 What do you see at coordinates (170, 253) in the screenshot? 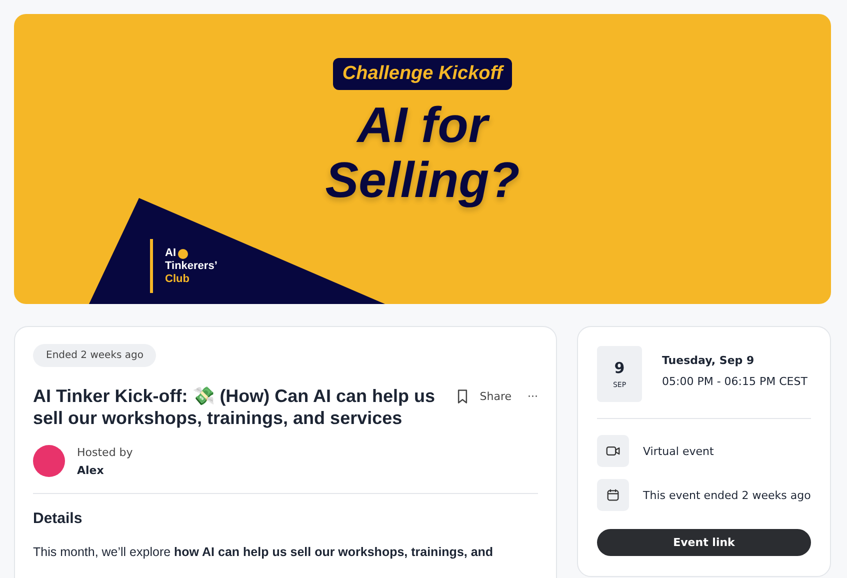
I see `logo-text: AI` at bounding box center [170, 253].